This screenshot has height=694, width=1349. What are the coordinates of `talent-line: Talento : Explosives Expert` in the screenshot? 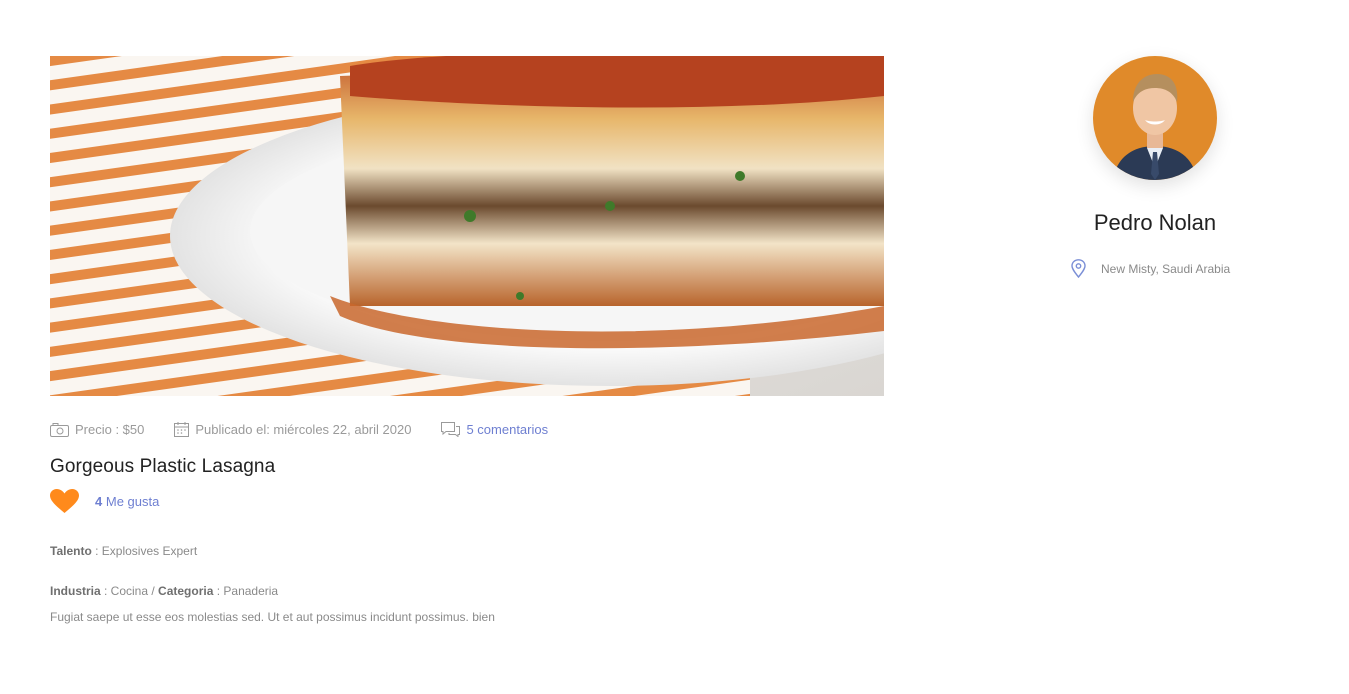 It's located at (123, 551).